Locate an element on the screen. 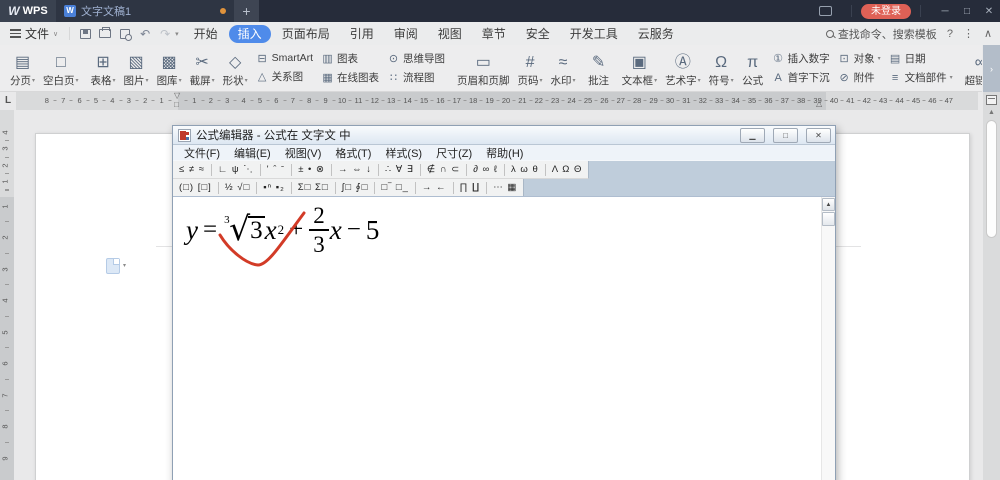  close-button: ✕ is located at coordinates (989, 11).